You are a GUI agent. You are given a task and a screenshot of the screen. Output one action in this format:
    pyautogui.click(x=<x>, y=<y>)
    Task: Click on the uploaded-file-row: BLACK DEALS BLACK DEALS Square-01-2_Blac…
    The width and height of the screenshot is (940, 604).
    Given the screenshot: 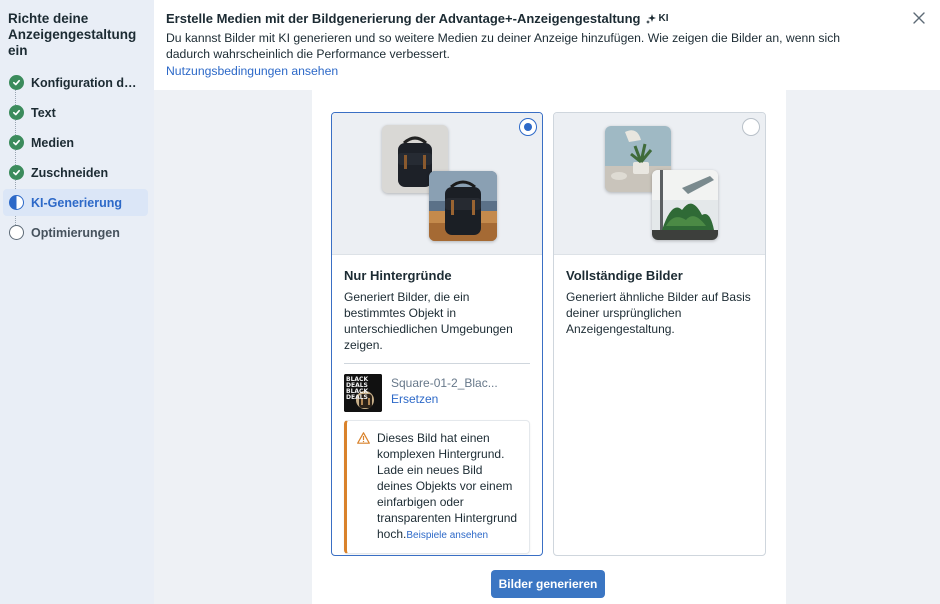 What is the action you would take?
    pyautogui.click(x=437, y=393)
    